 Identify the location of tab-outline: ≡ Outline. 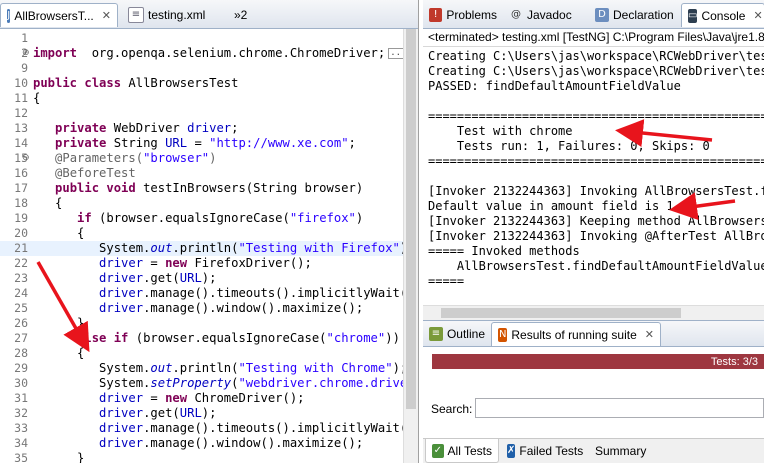
(457, 334).